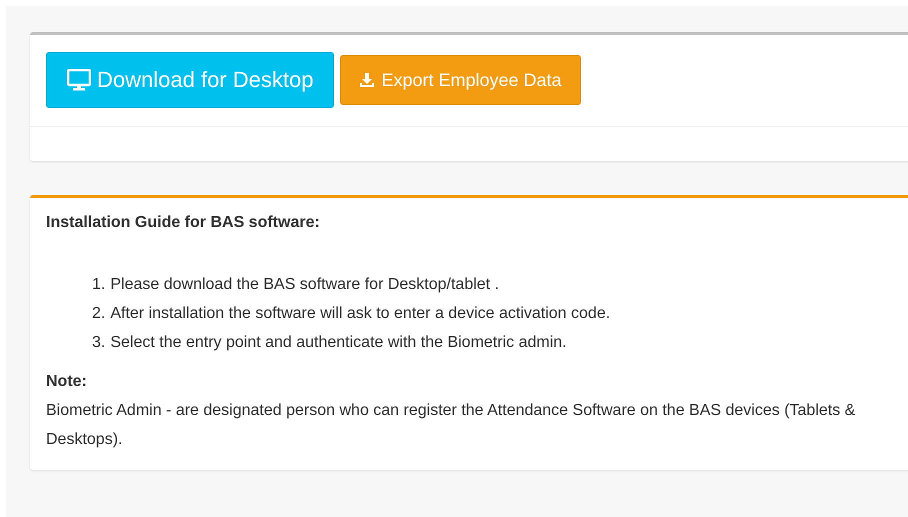 The height and width of the screenshot is (517, 908). Describe the element at coordinates (99, 285) in the screenshot. I see `step-number: 1.` at that location.